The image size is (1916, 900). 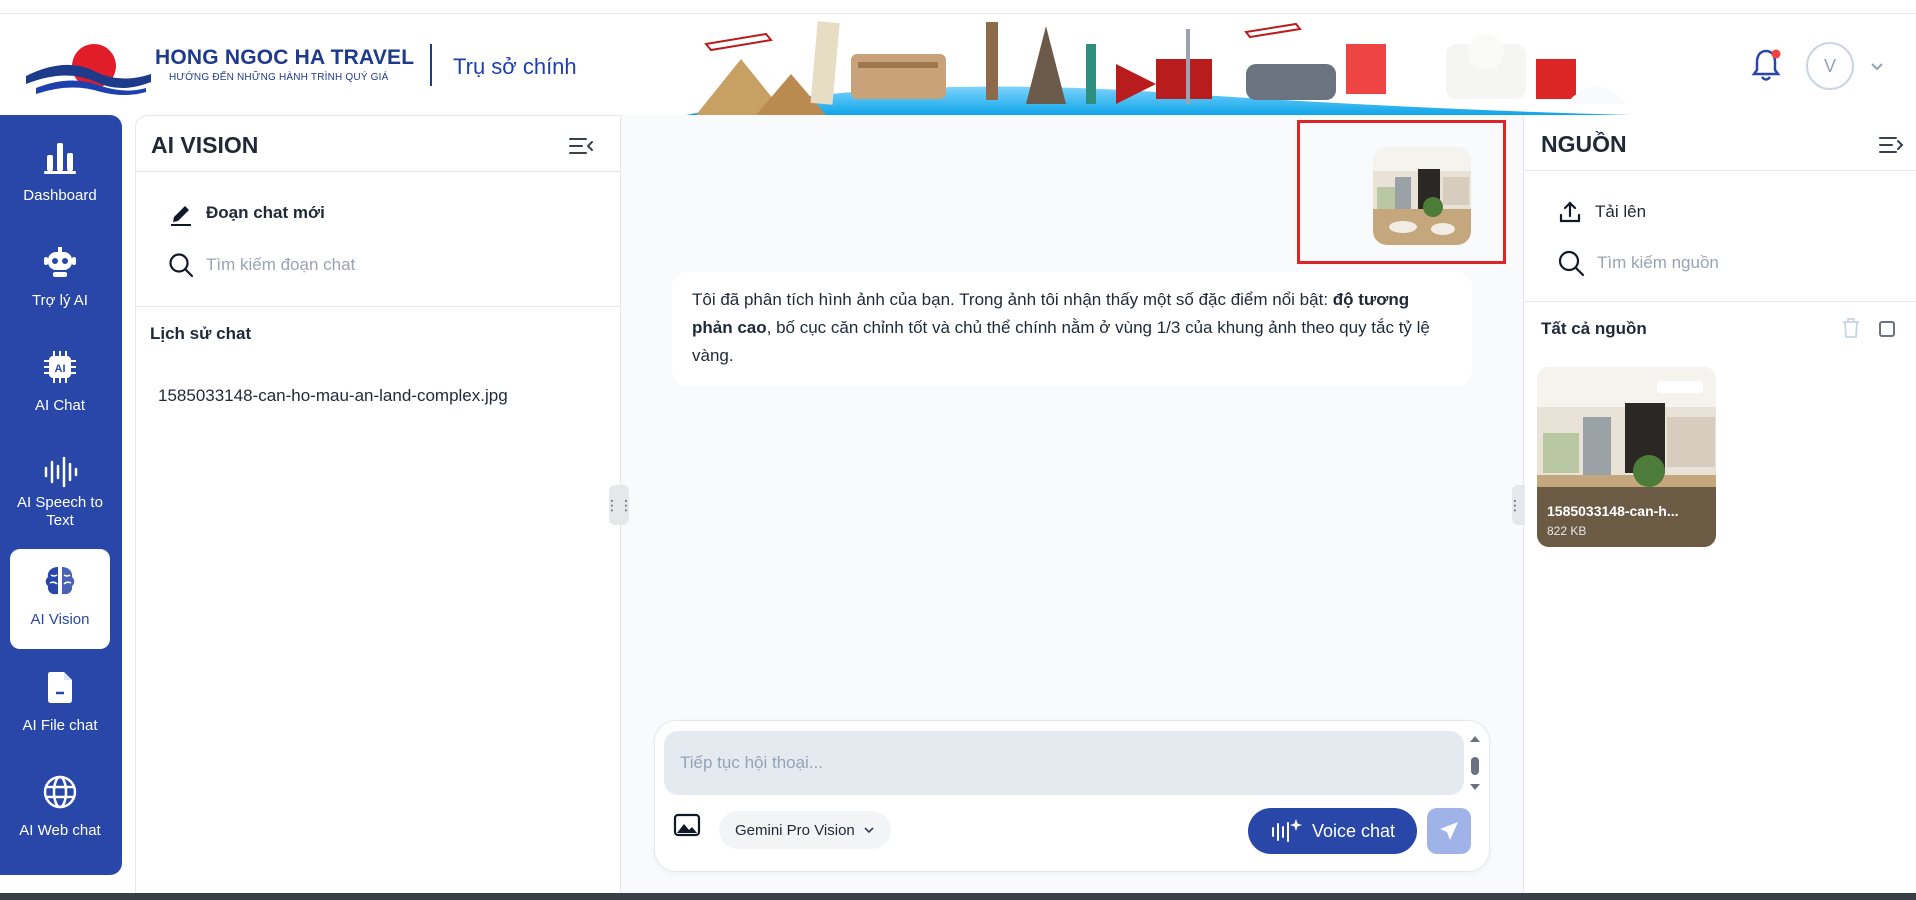 I want to click on trash-icon, so click(x=1851, y=328).